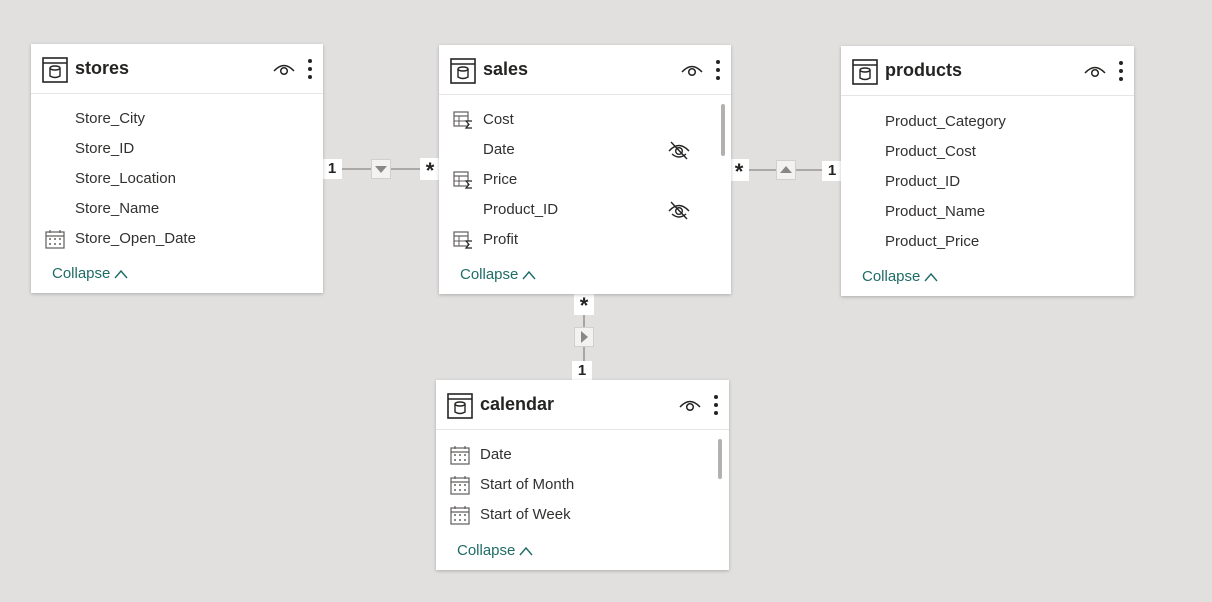  What do you see at coordinates (498, 119) in the screenshot?
I see `field-name: Cost` at bounding box center [498, 119].